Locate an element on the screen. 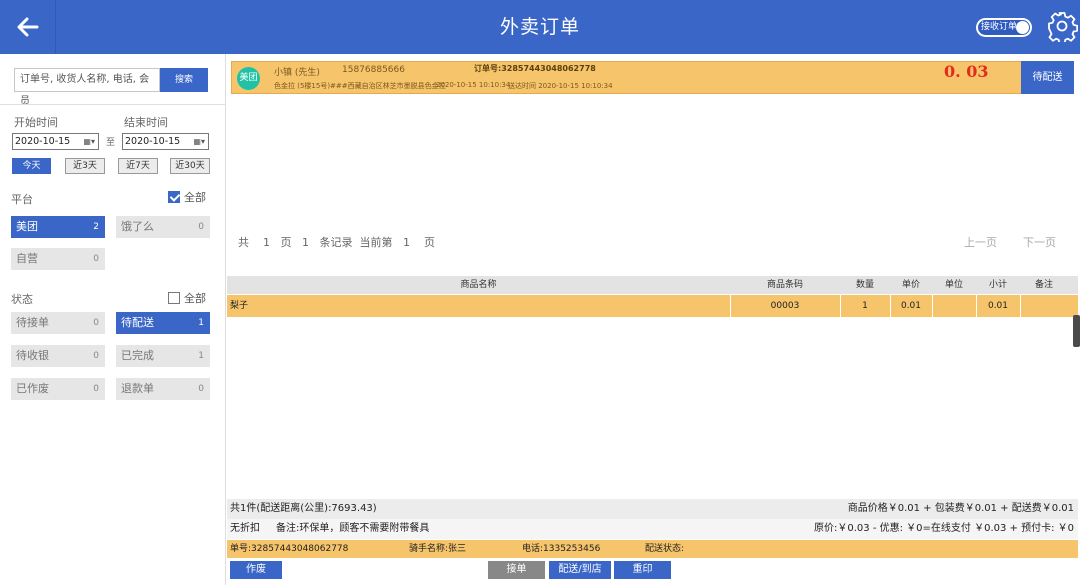 This screenshot has width=1080, height=585. item-count-distance: 共1件(配送距离(公里):7693.43) is located at coordinates (303, 508).